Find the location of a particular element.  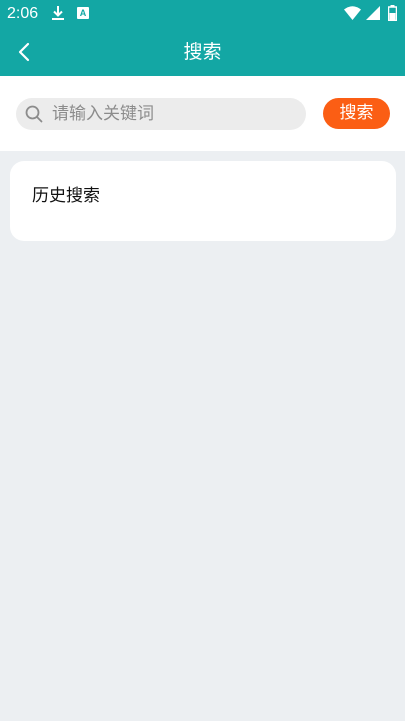

page-title: 搜索 is located at coordinates (202, 52).